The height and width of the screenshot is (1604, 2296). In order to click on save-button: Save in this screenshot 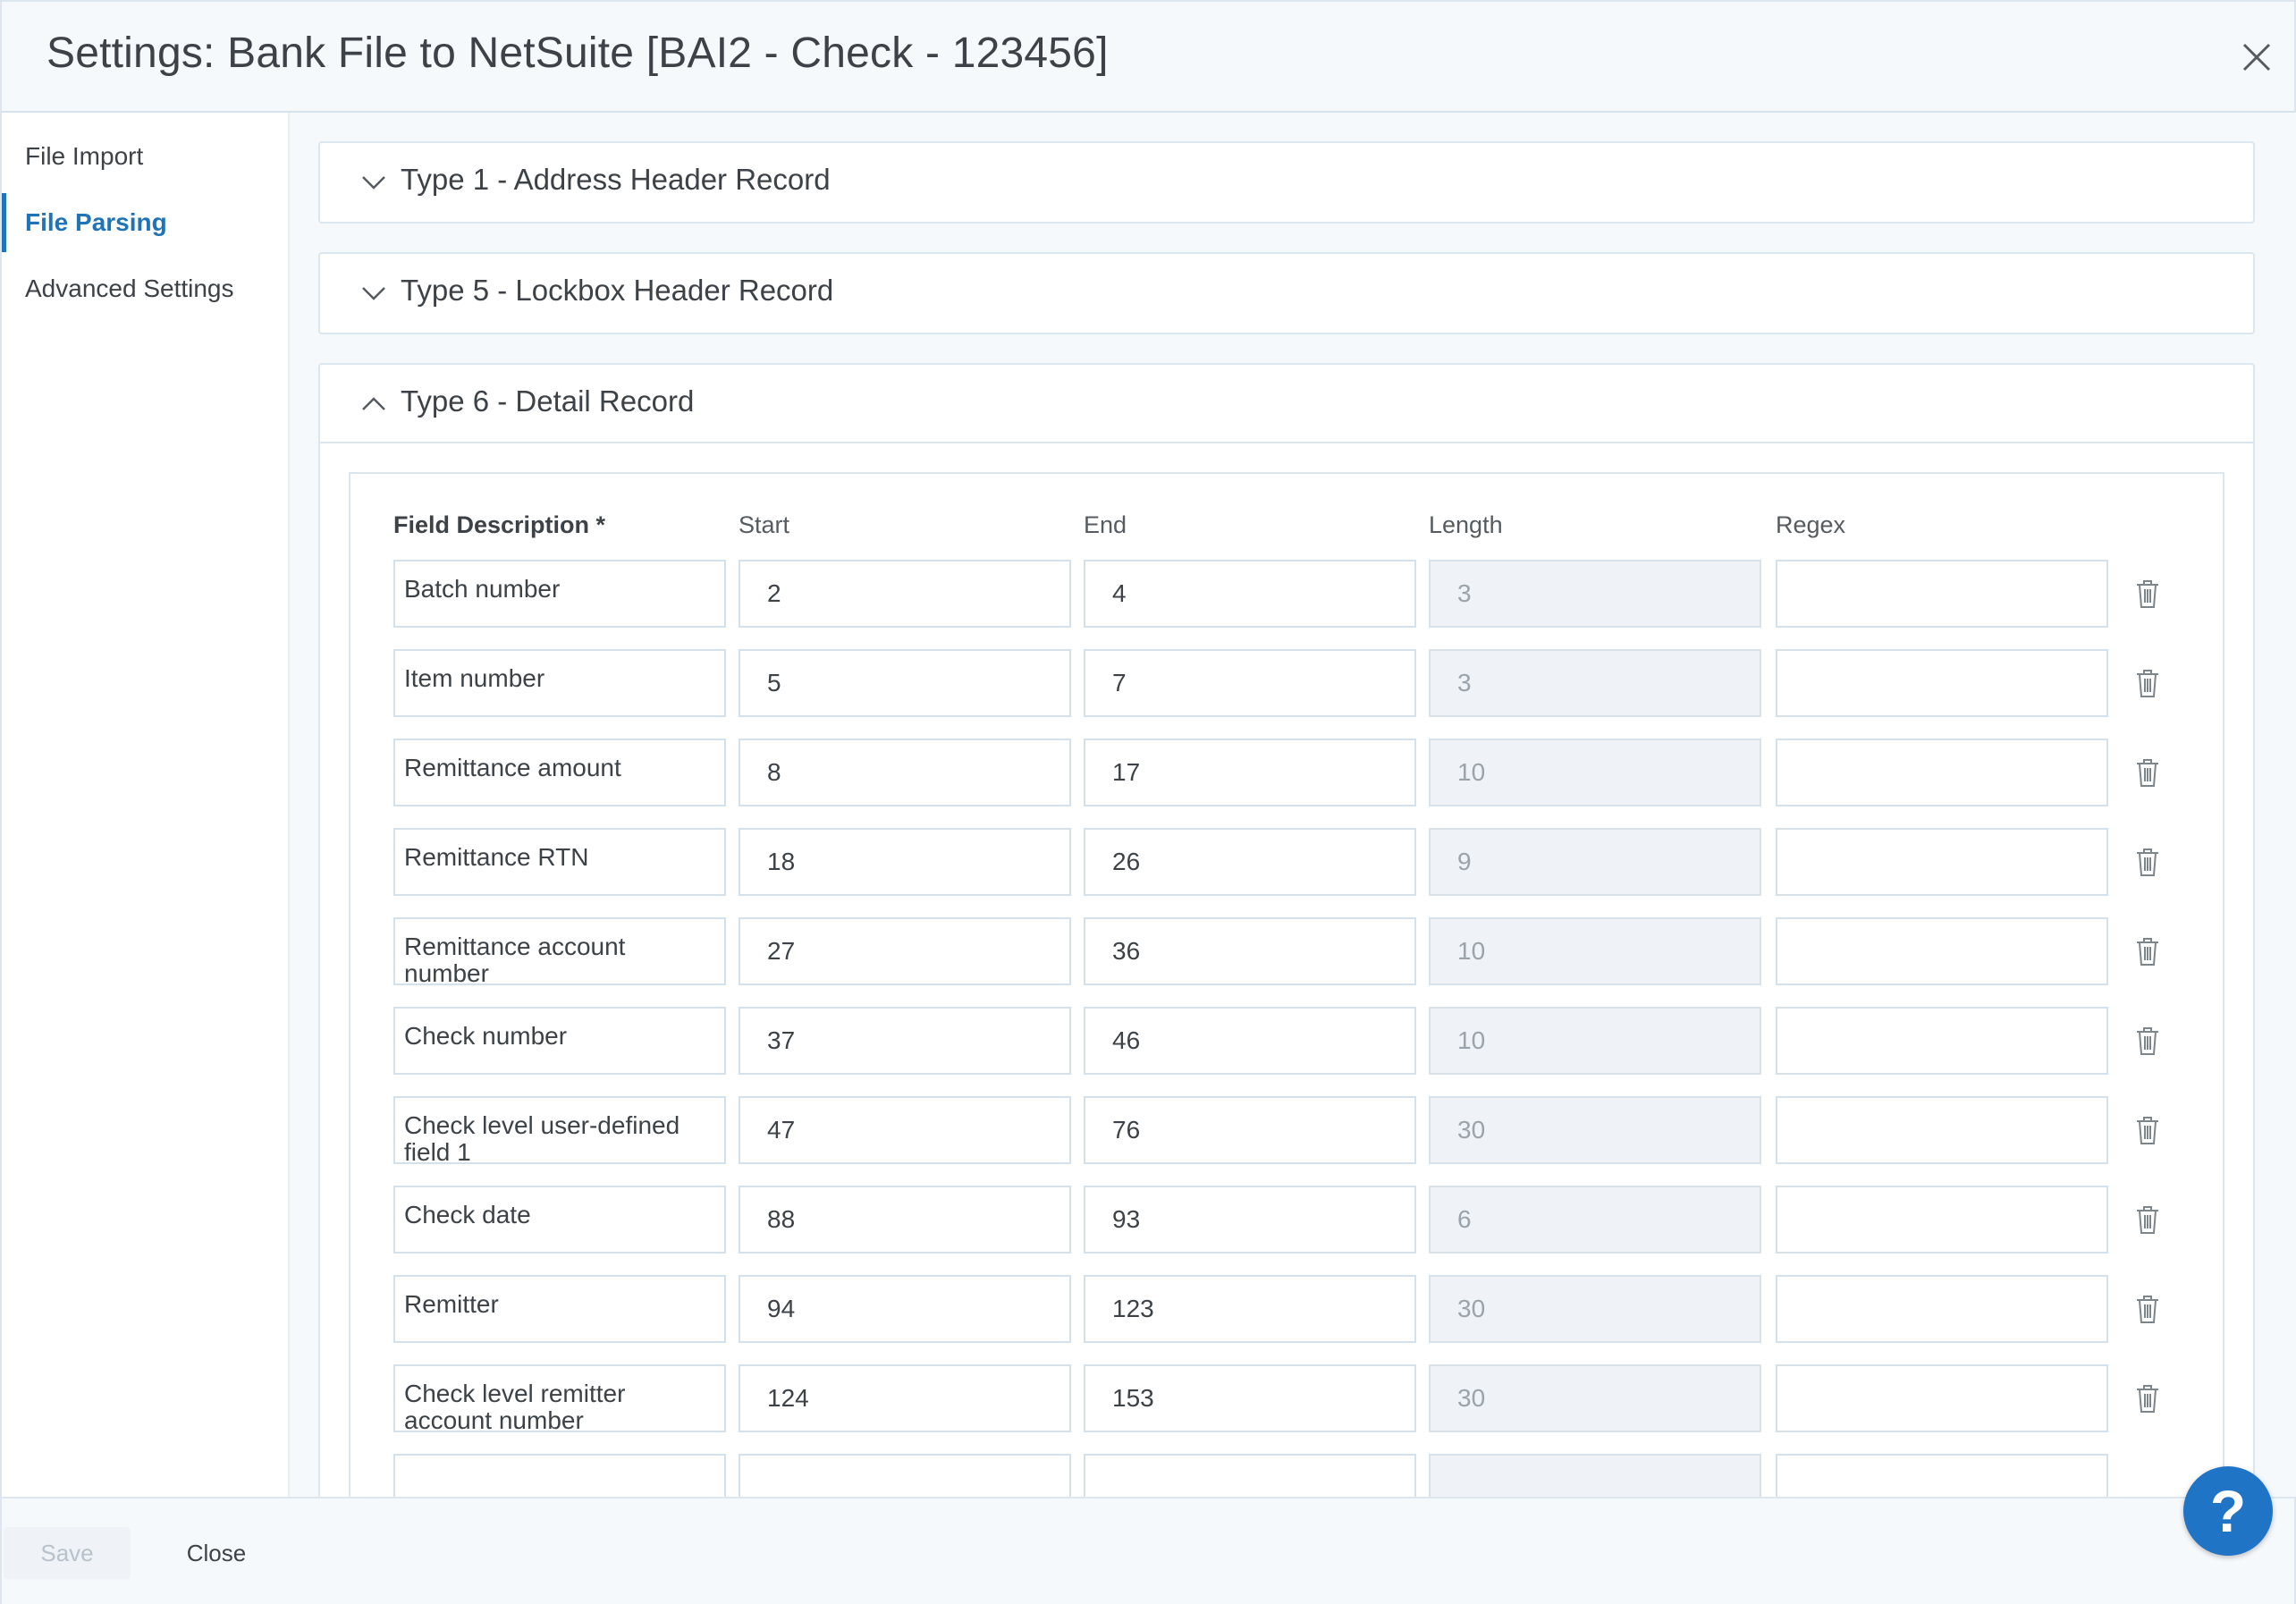, I will do `click(67, 1553)`.